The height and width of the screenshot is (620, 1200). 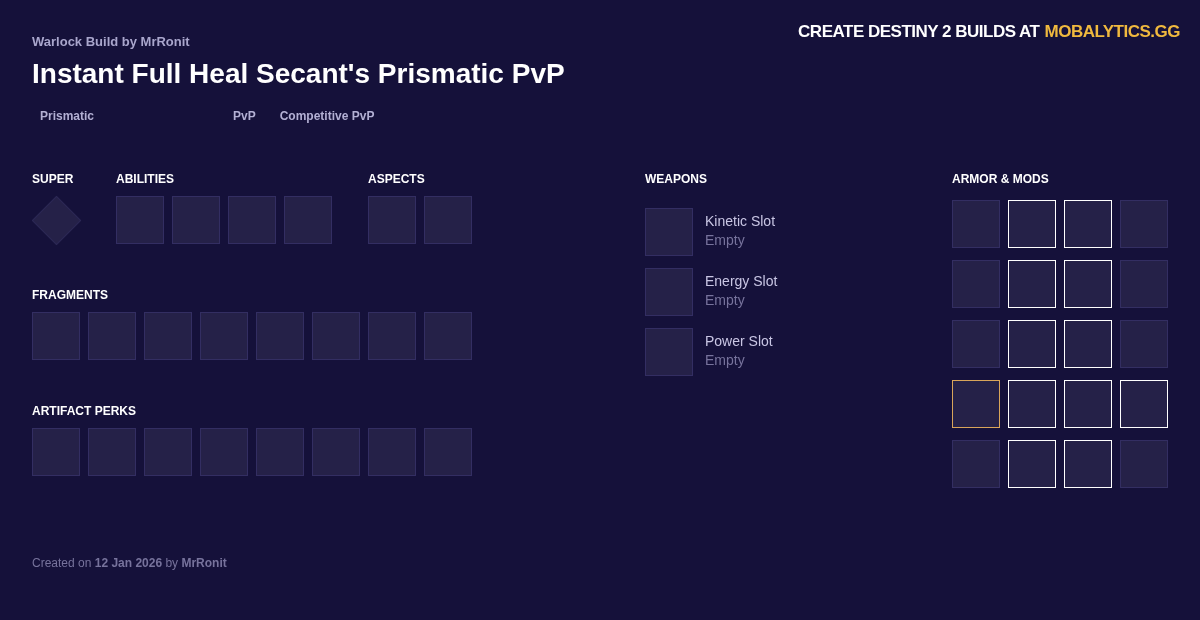 What do you see at coordinates (1112, 32) in the screenshot?
I see `site-link: MOBALYTICS.GG` at bounding box center [1112, 32].